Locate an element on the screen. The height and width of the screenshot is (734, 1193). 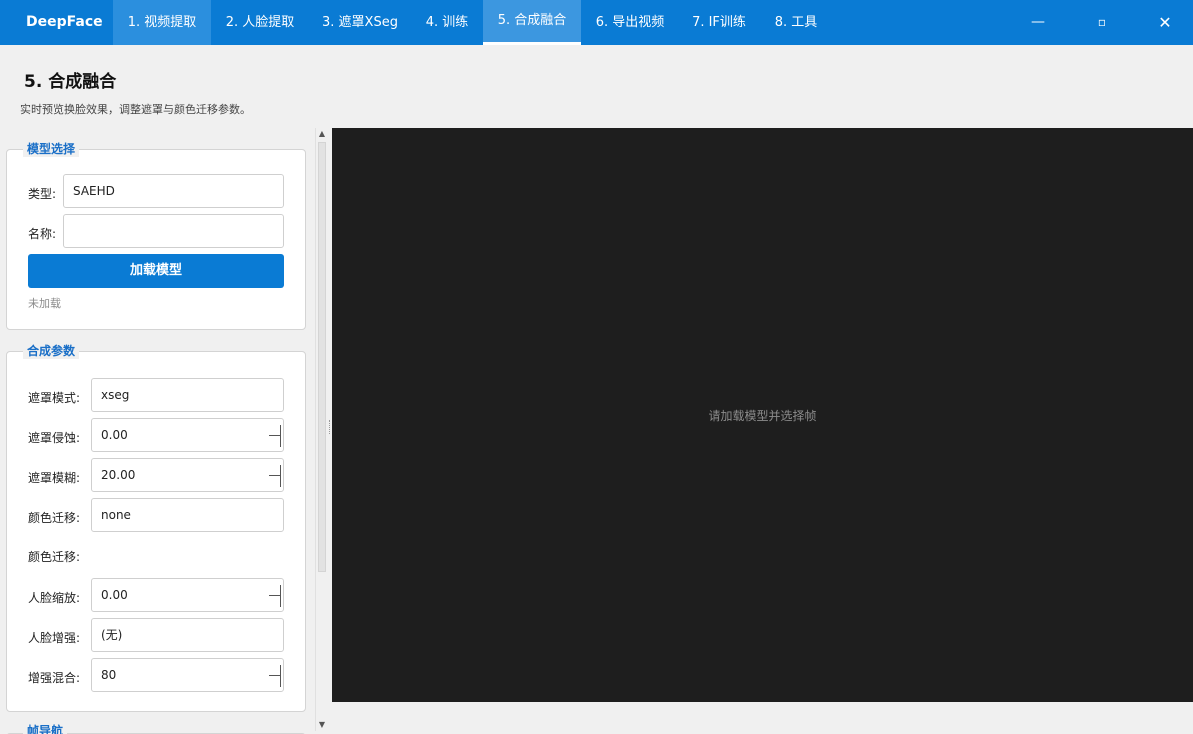
mask-erode-label: 遮罩侵蚀: is located at coordinates (54, 438).